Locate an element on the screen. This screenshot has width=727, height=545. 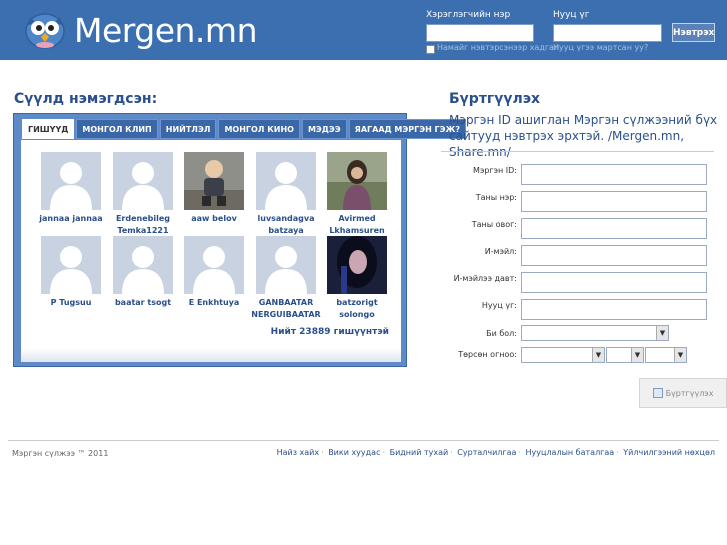
member-card: baatar tsogt is located at coordinates (143, 272).